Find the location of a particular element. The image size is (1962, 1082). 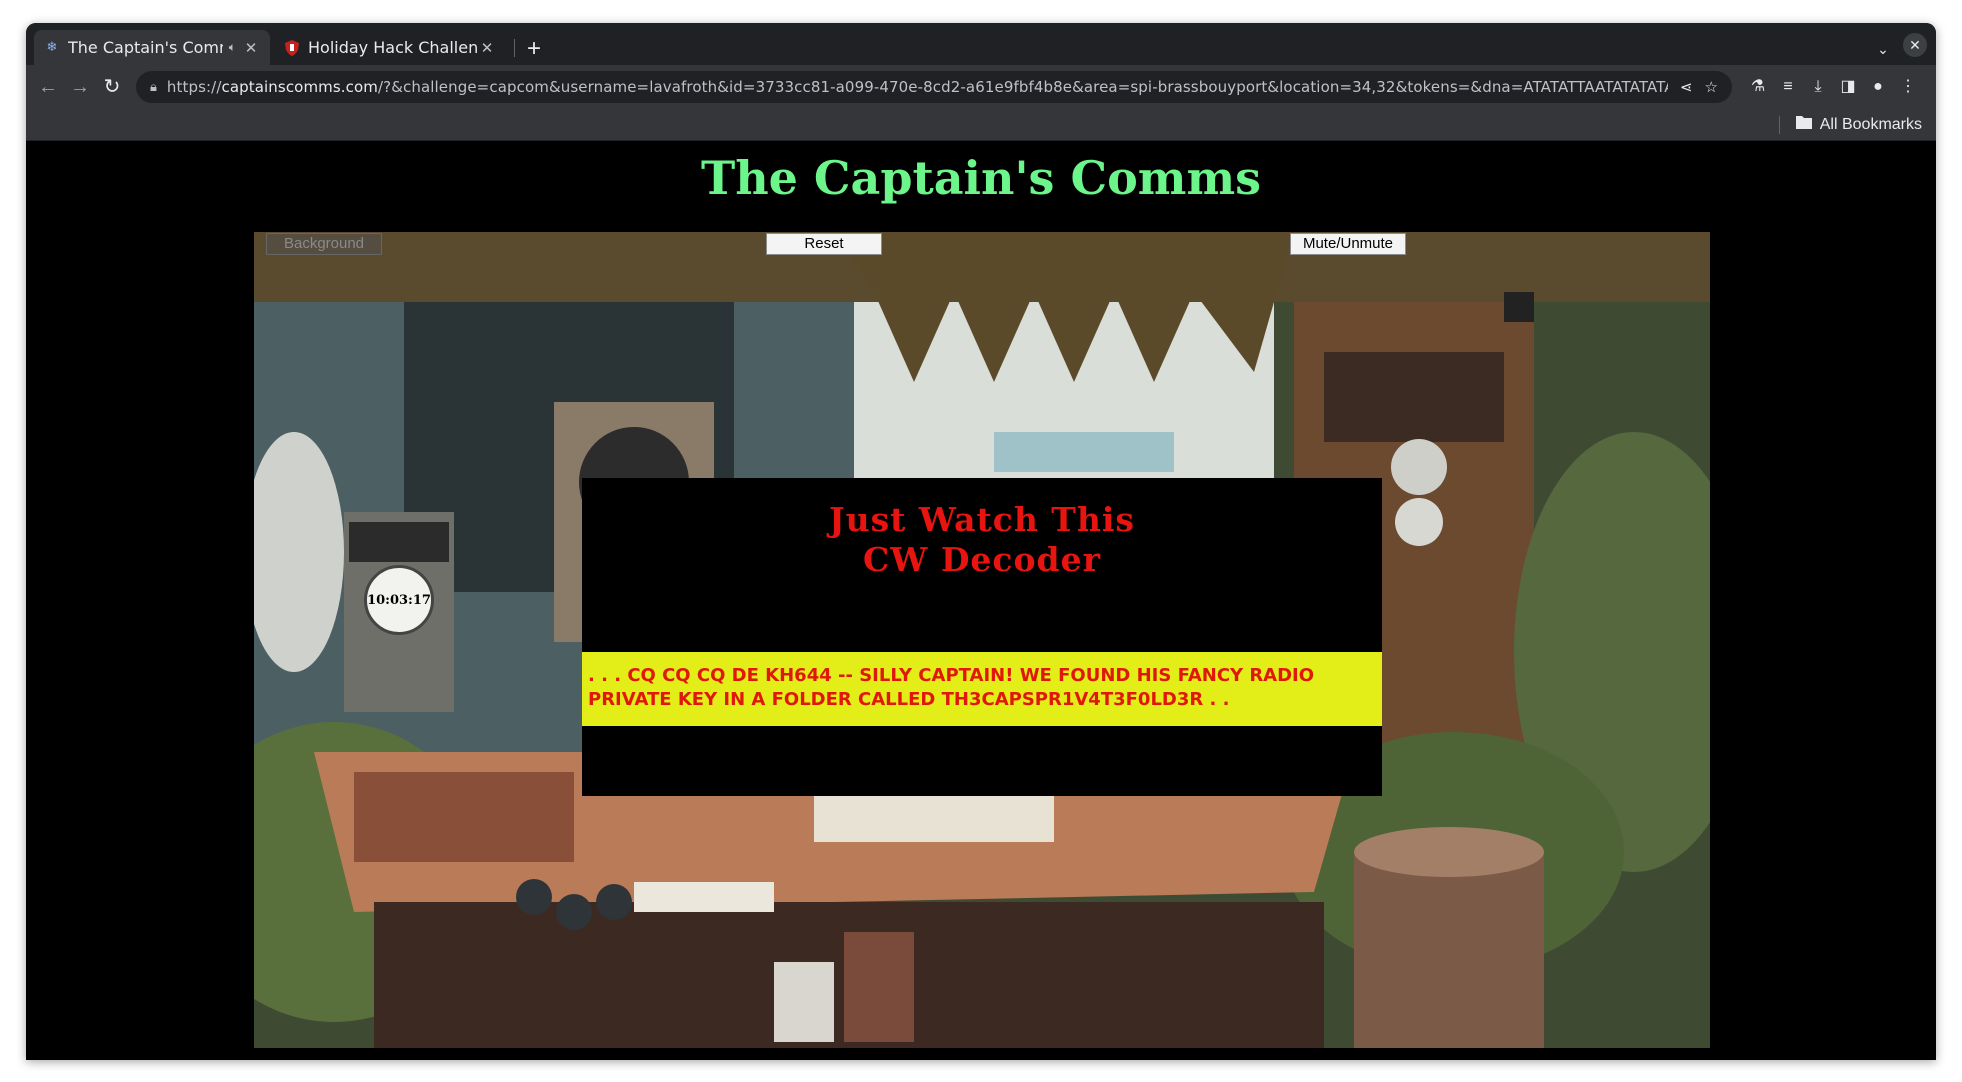

reload-icon: ↻ is located at coordinates (112, 87).